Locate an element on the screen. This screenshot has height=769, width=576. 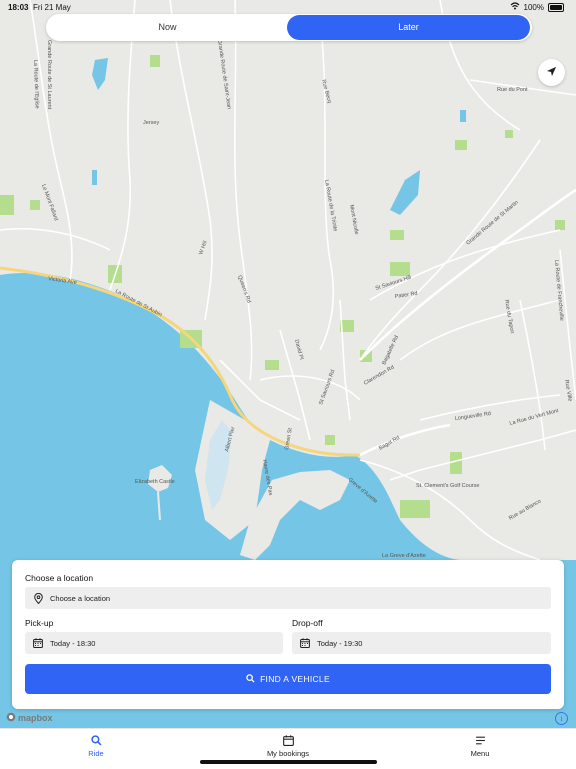
map-label-jersey: Jersey is located at coordinates (151, 123).